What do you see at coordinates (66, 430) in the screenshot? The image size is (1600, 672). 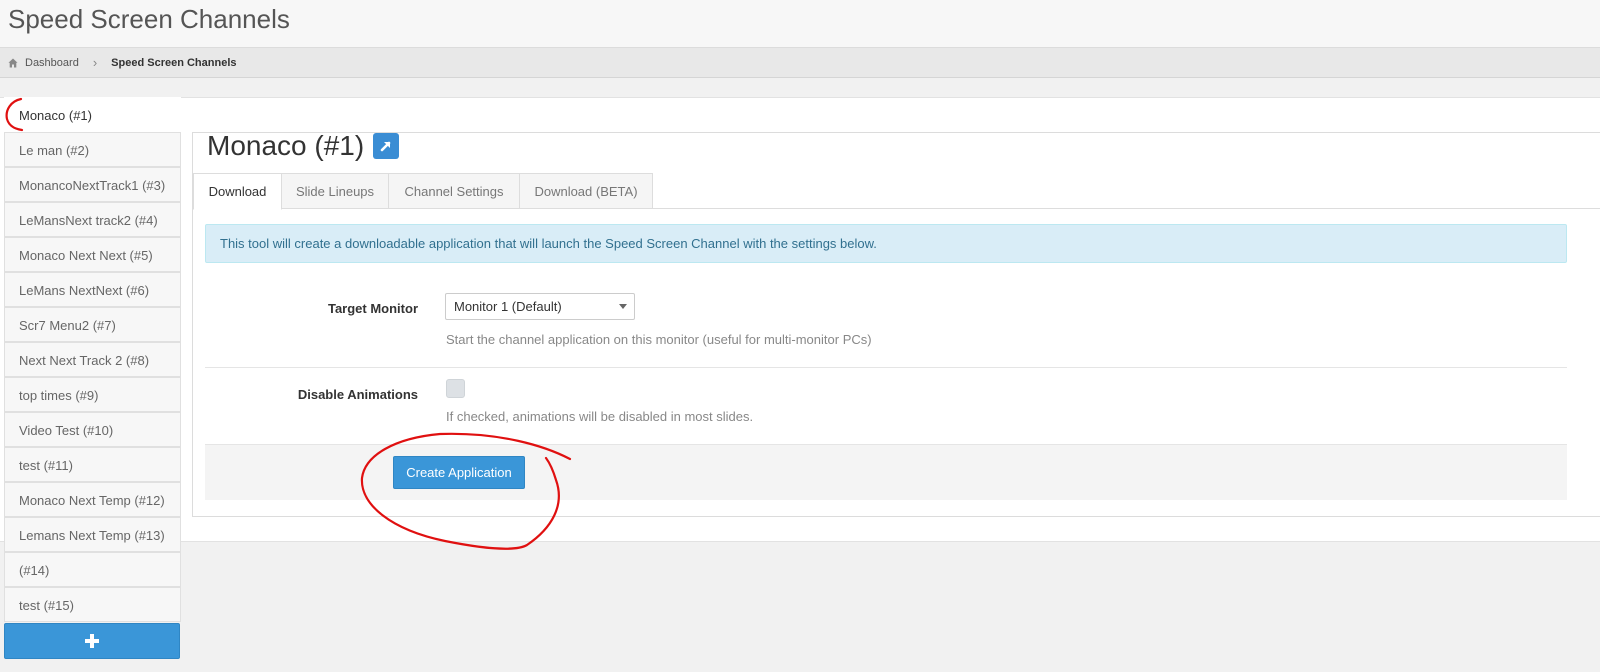 I see `sidebar-item-label: Video Test (#10)` at bounding box center [66, 430].